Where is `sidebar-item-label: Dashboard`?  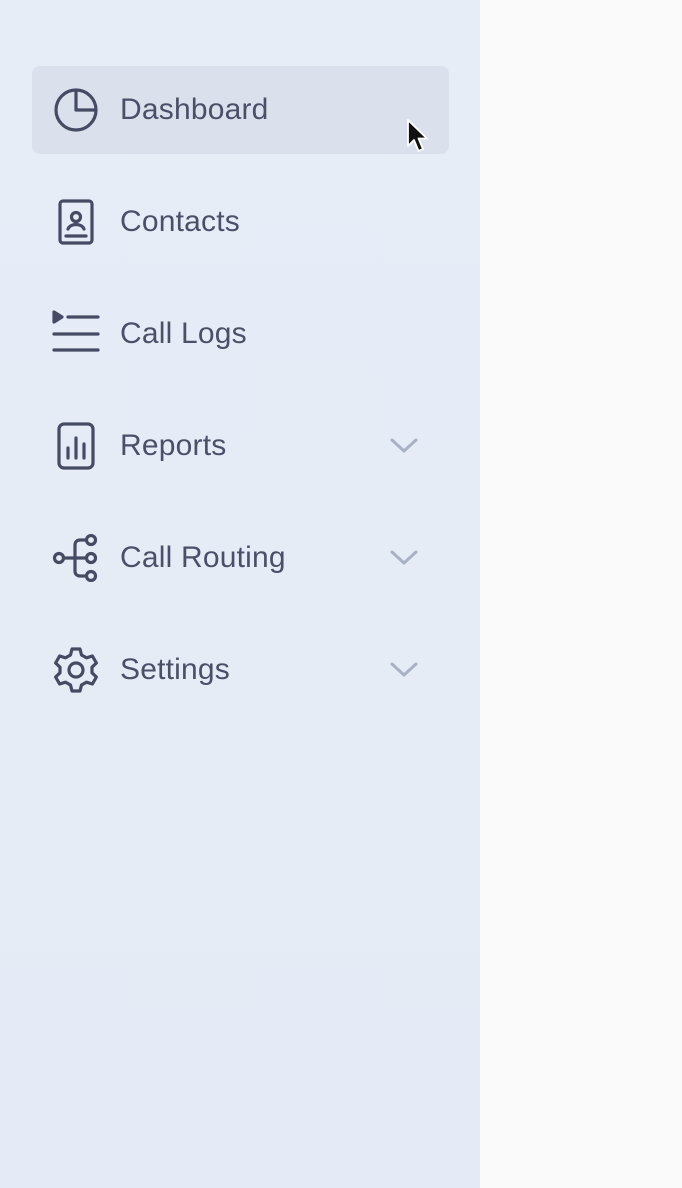 sidebar-item-label: Dashboard is located at coordinates (194, 109).